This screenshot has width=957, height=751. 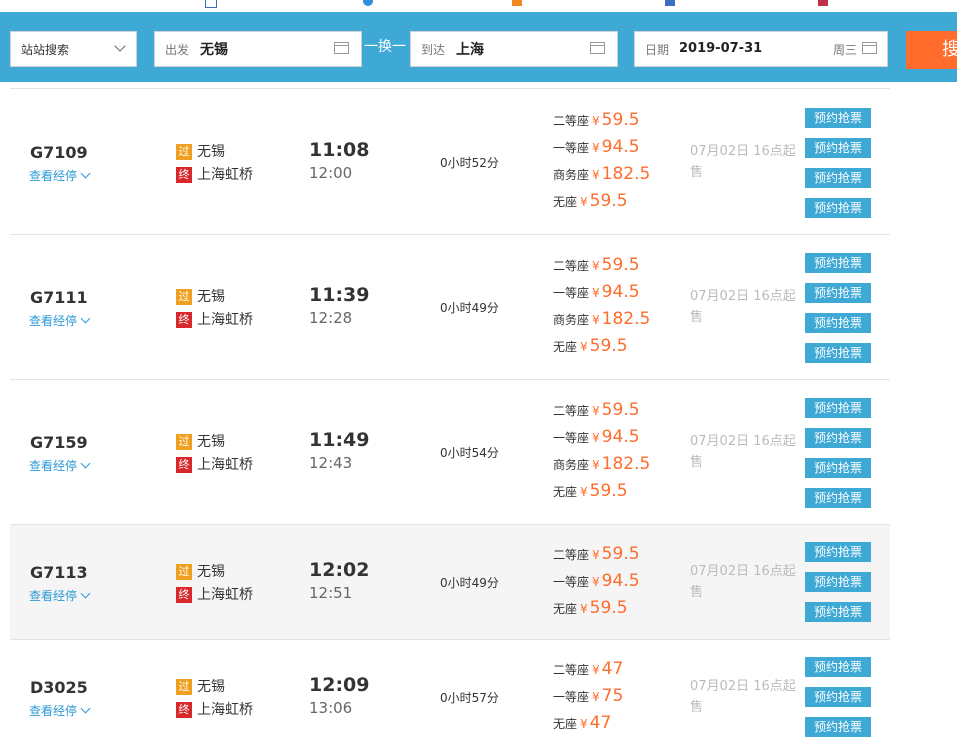 I want to click on train-number: G7113, so click(x=59, y=572).